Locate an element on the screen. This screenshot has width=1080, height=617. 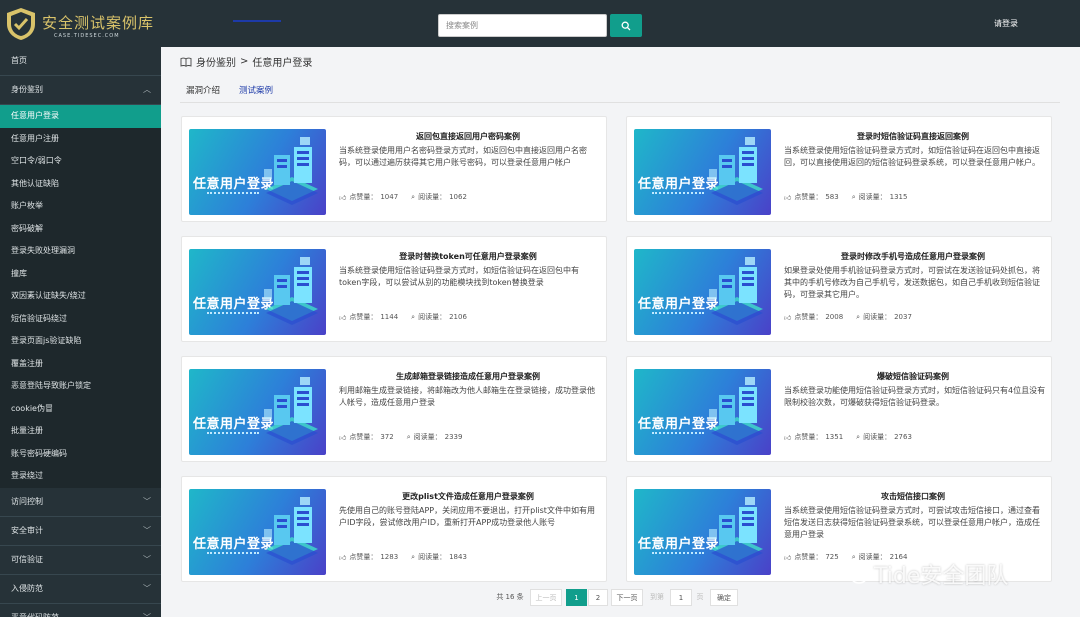
likes-count: 1351 is located at coordinates (834, 437).